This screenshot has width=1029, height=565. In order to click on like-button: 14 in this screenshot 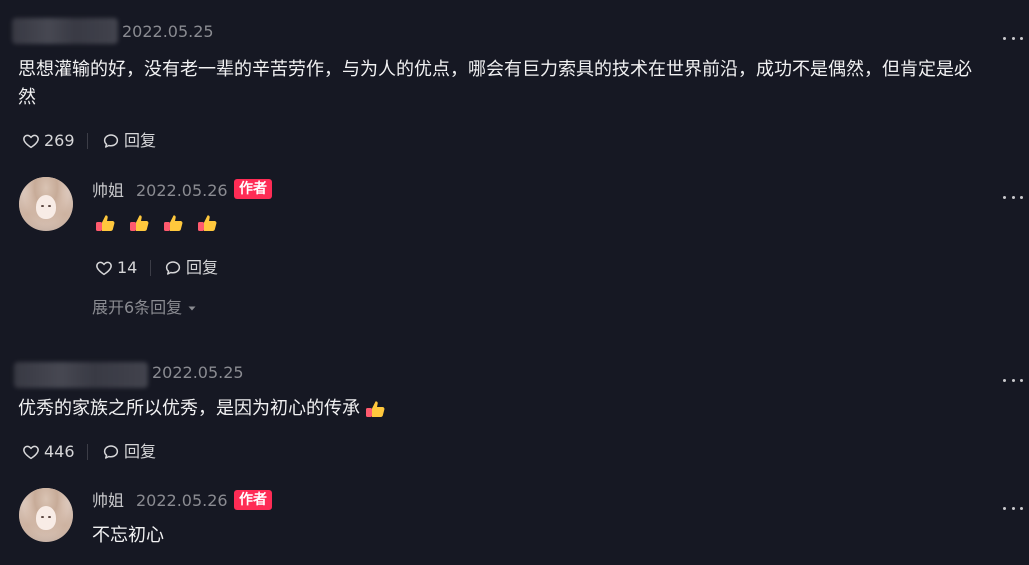, I will do `click(116, 268)`.